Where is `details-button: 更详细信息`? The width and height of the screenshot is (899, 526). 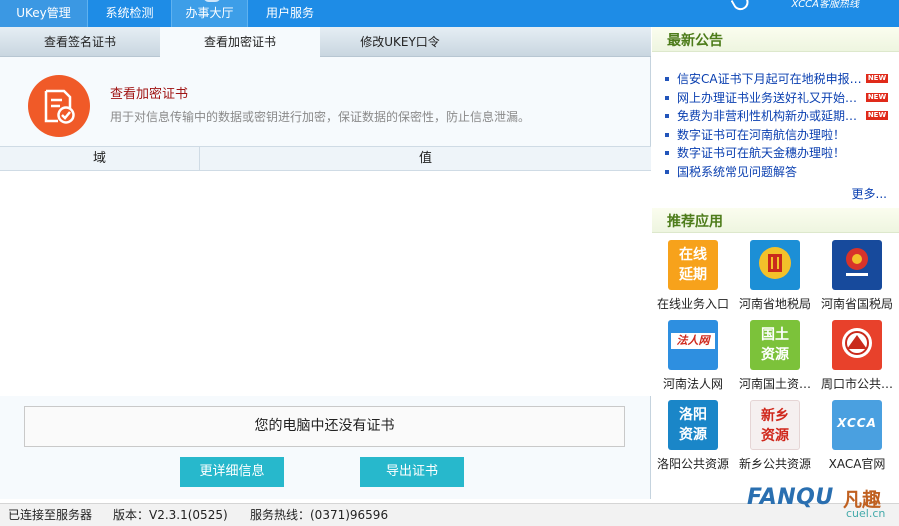
details-button: 更详细信息 is located at coordinates (232, 472).